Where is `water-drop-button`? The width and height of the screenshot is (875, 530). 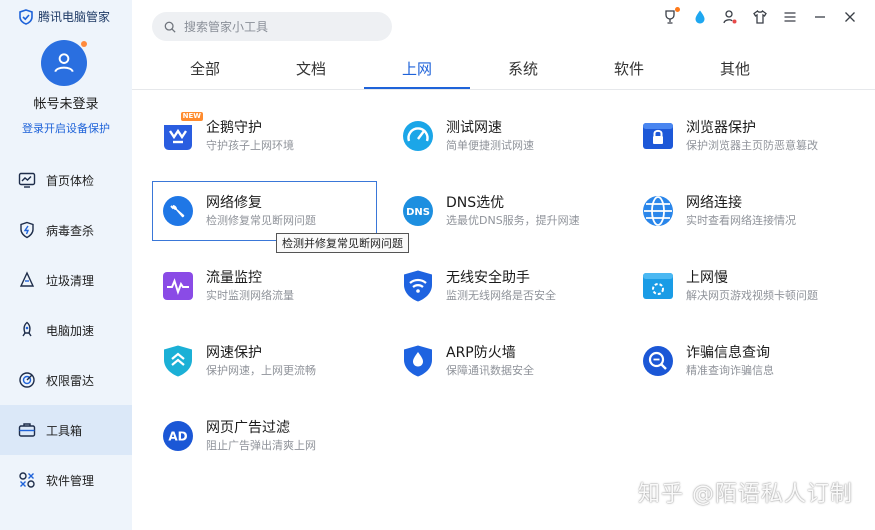 water-drop-button is located at coordinates (700, 17).